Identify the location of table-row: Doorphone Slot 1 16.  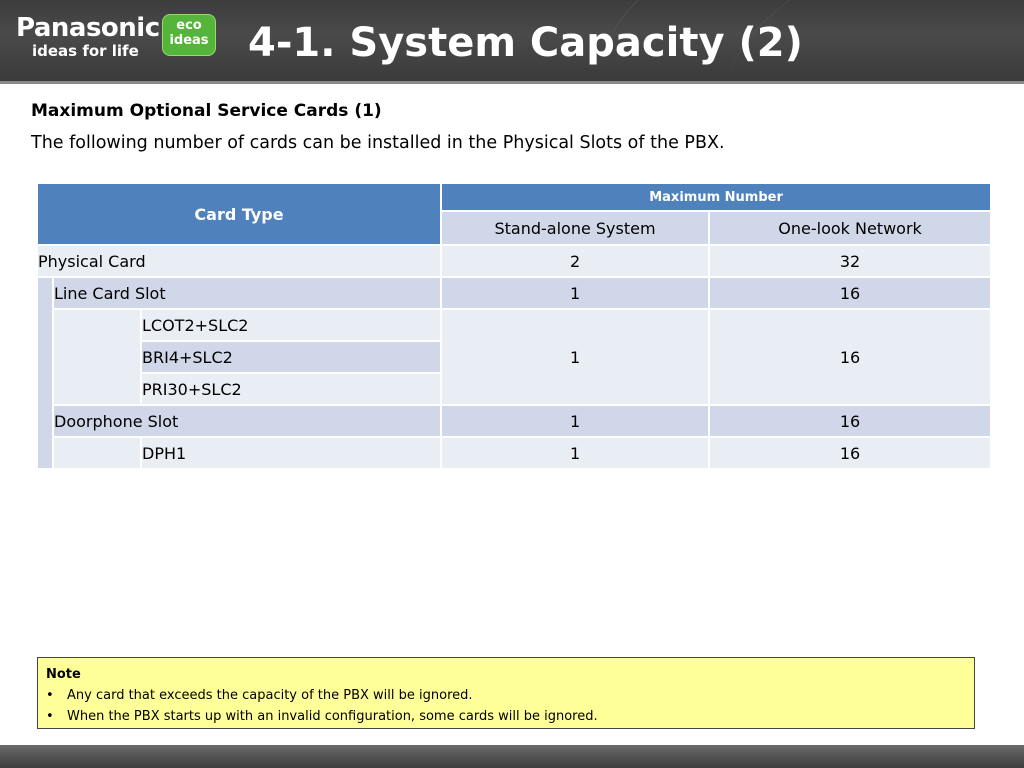
(515, 421).